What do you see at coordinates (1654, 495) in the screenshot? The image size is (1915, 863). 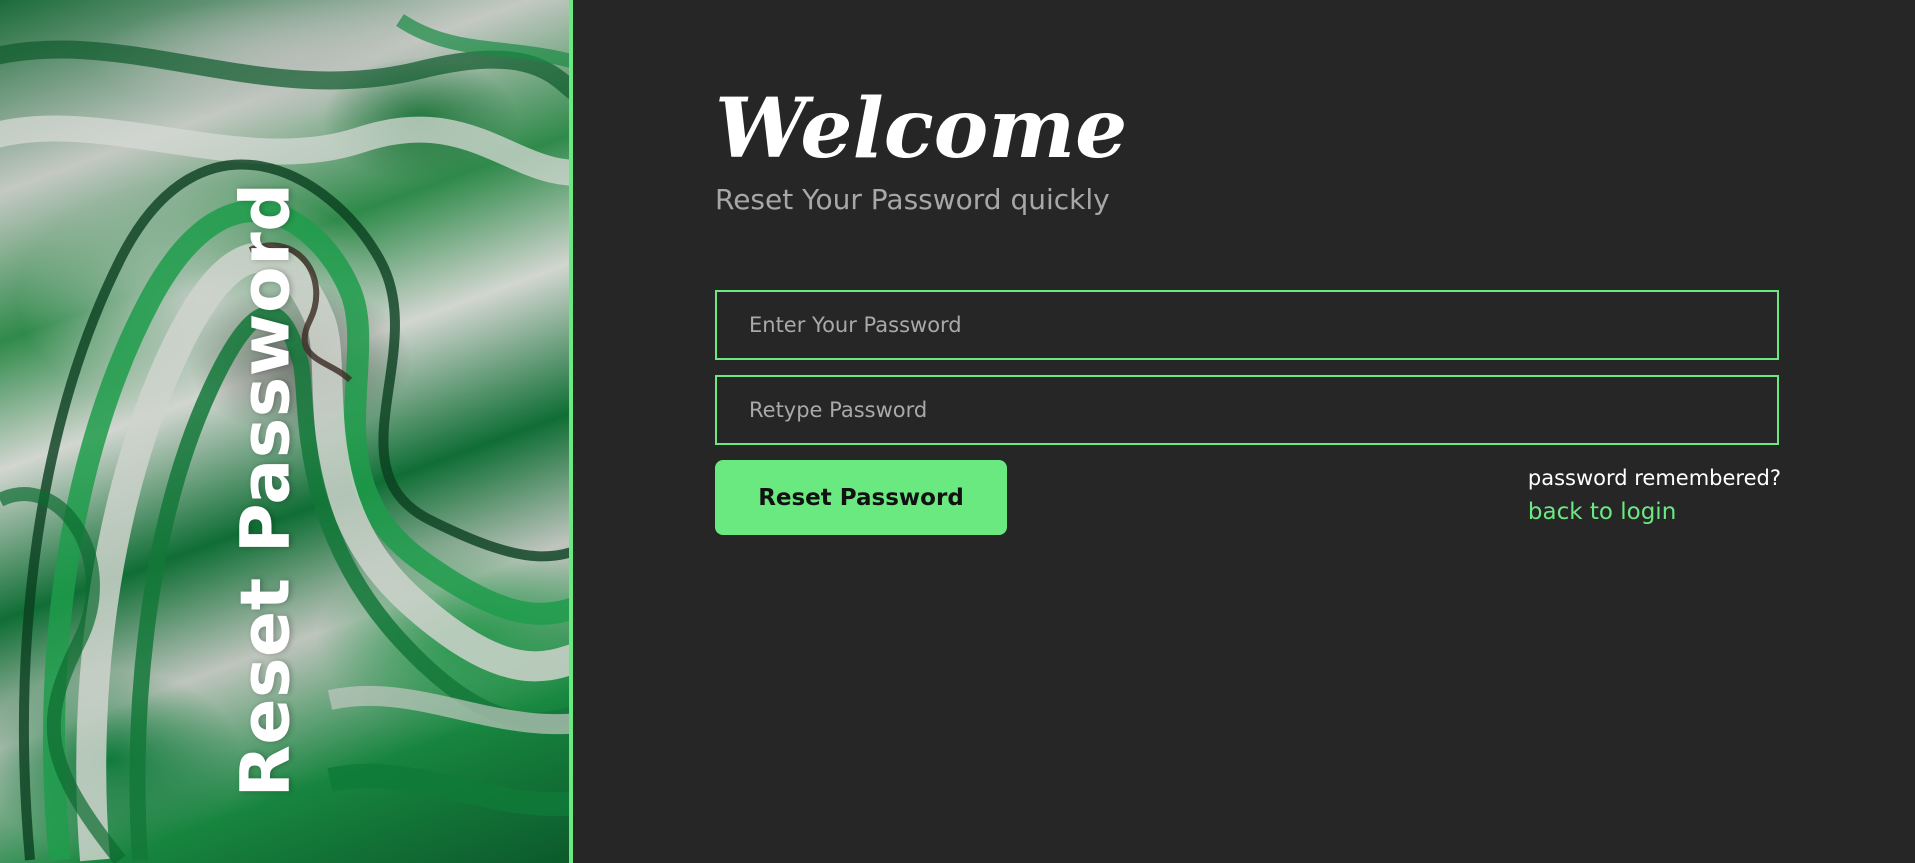 I see `login-redirect-block: password remembered? back to login` at bounding box center [1654, 495].